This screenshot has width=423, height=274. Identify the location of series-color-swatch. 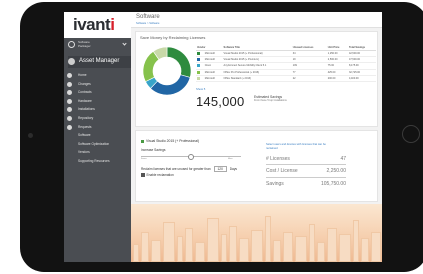
(142, 141).